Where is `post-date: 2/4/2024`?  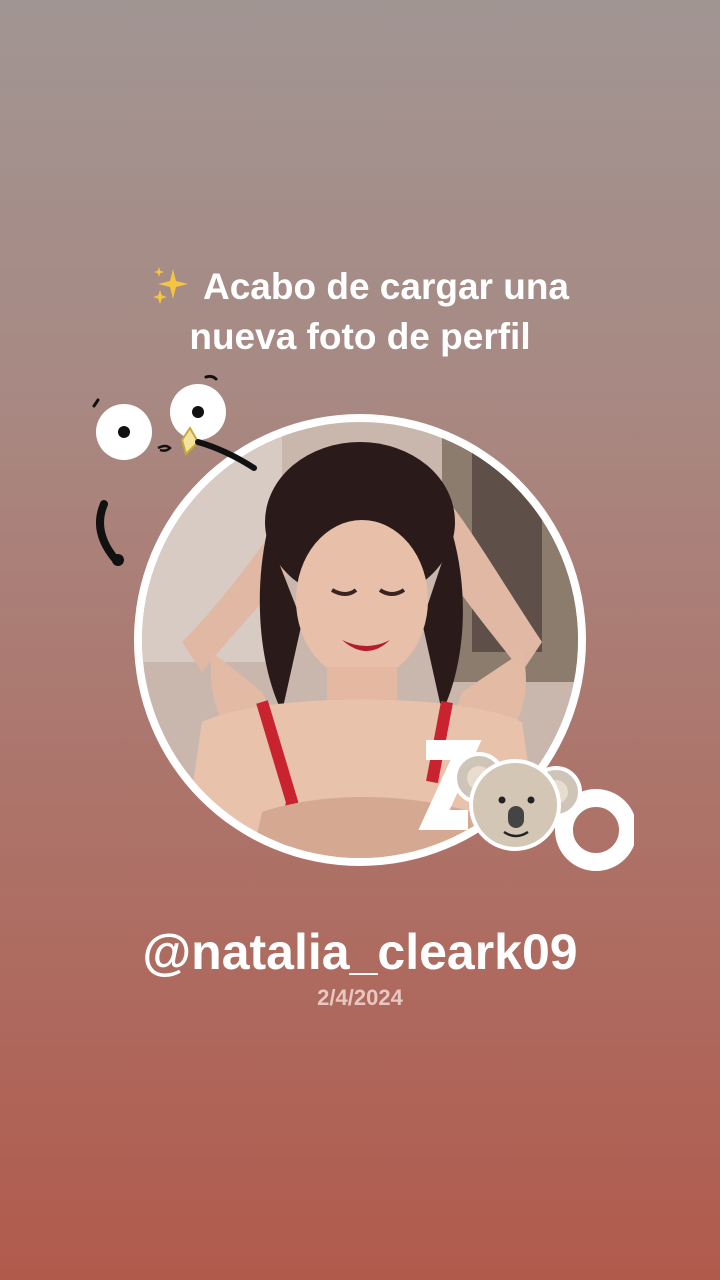 post-date: 2/4/2024 is located at coordinates (360, 997).